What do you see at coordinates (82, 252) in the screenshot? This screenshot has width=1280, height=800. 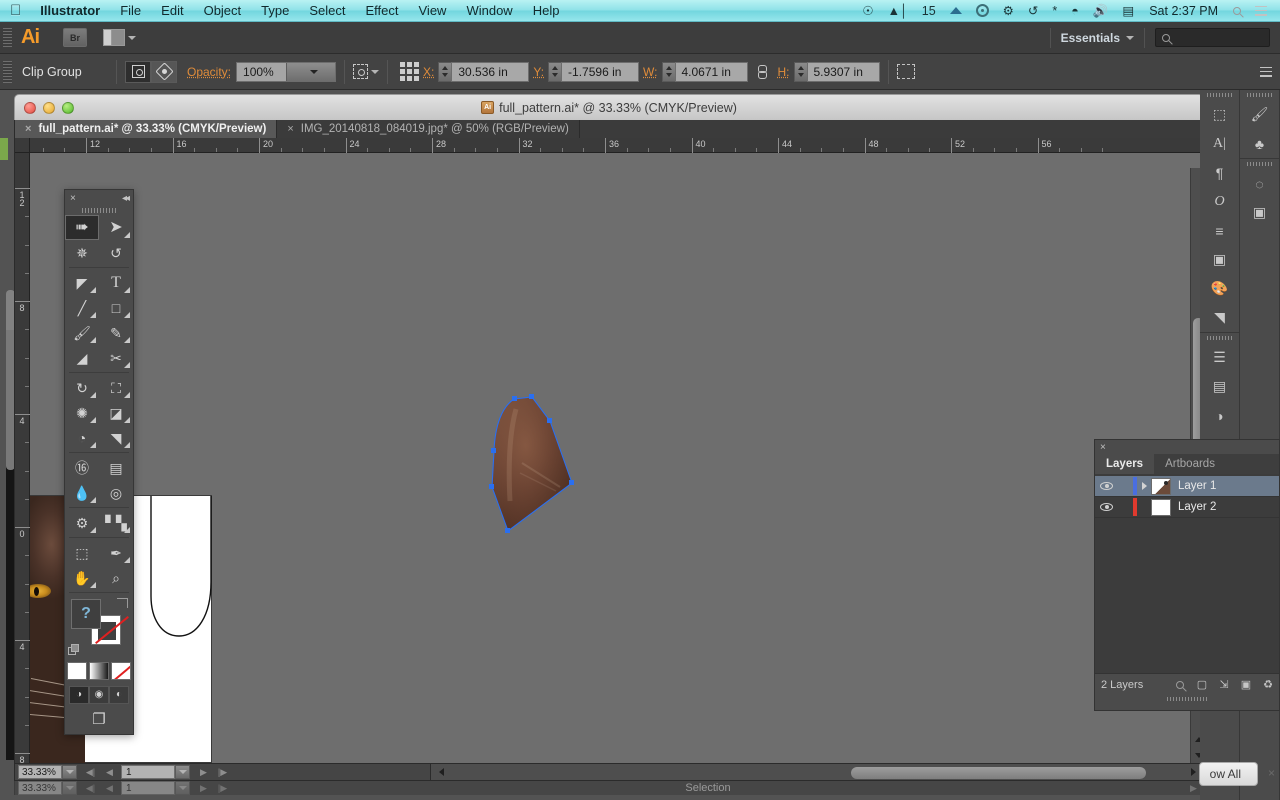 I see `magic-wand-tool: ✵` at bounding box center [82, 252].